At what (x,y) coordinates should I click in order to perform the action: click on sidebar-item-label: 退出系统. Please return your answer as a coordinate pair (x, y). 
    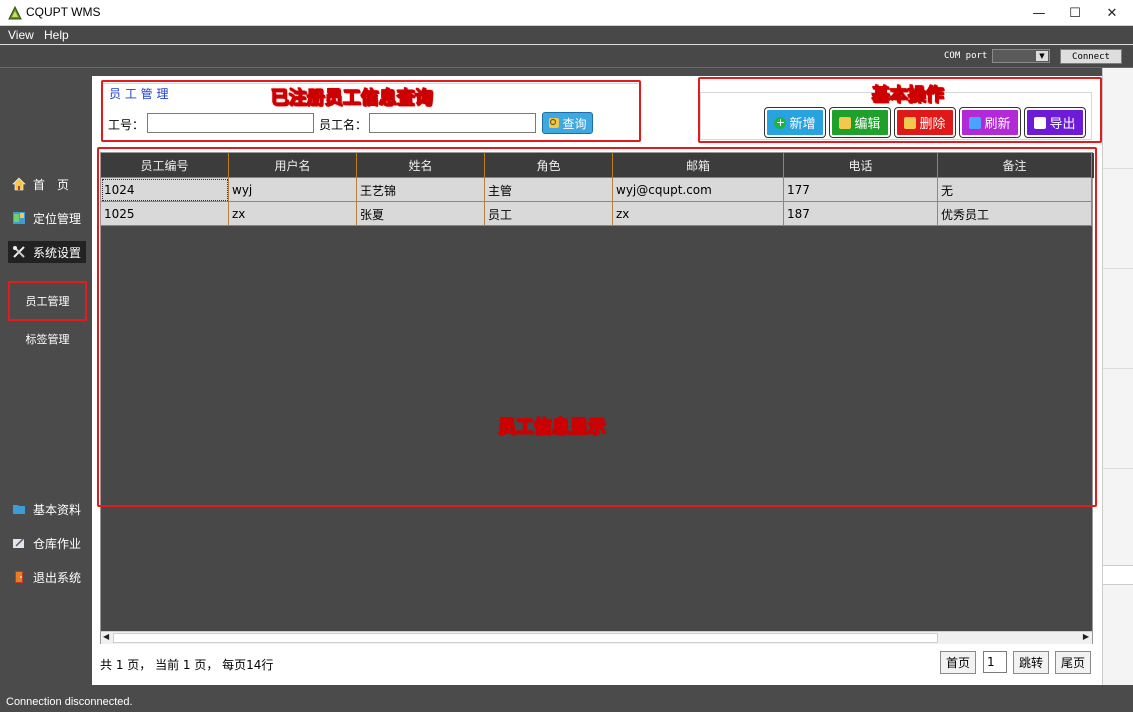
    Looking at the image, I should click on (57, 577).